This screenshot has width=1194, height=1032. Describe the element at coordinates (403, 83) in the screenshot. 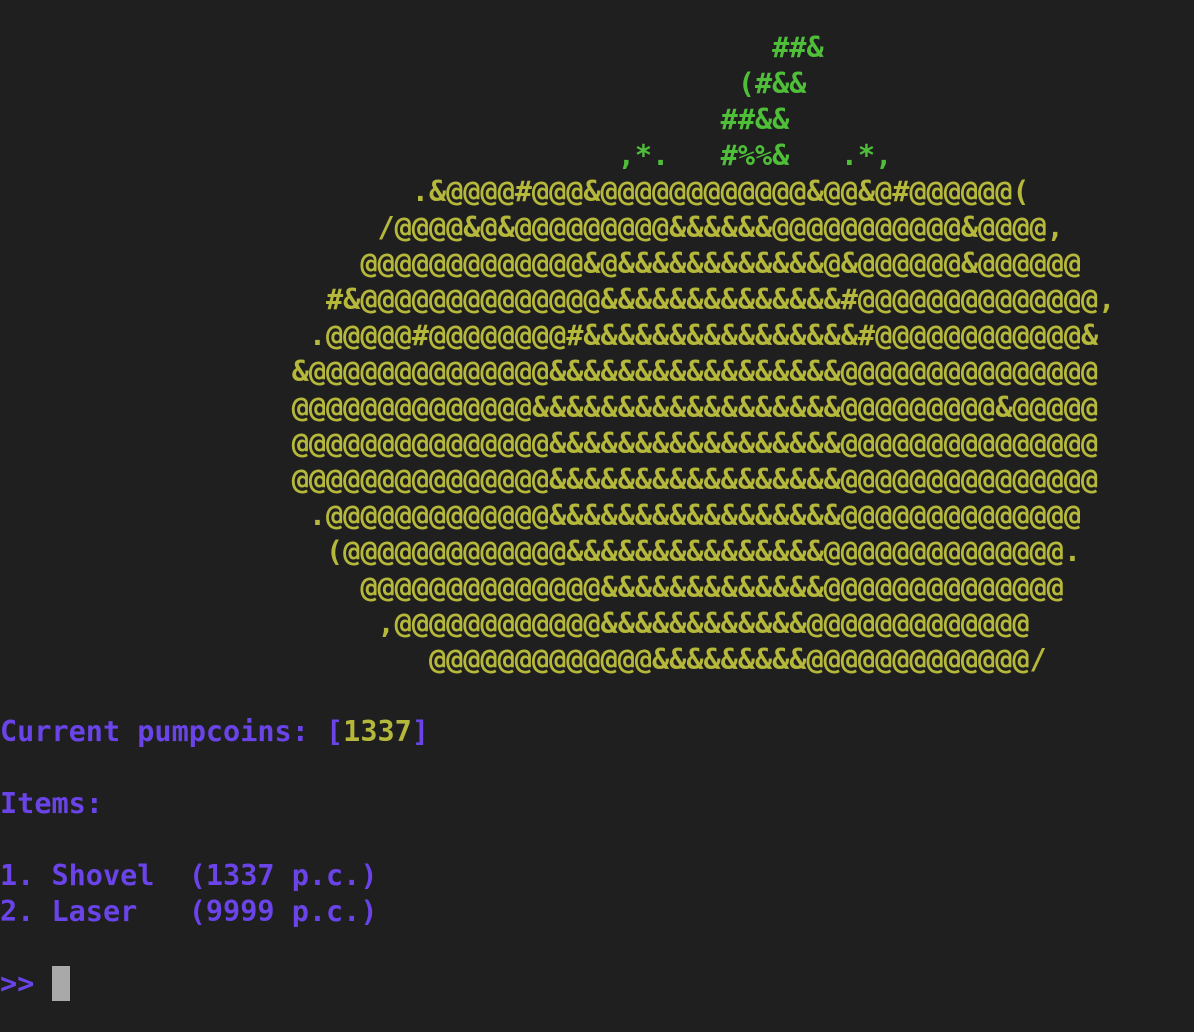

I see `stem-line: (#&&` at that location.